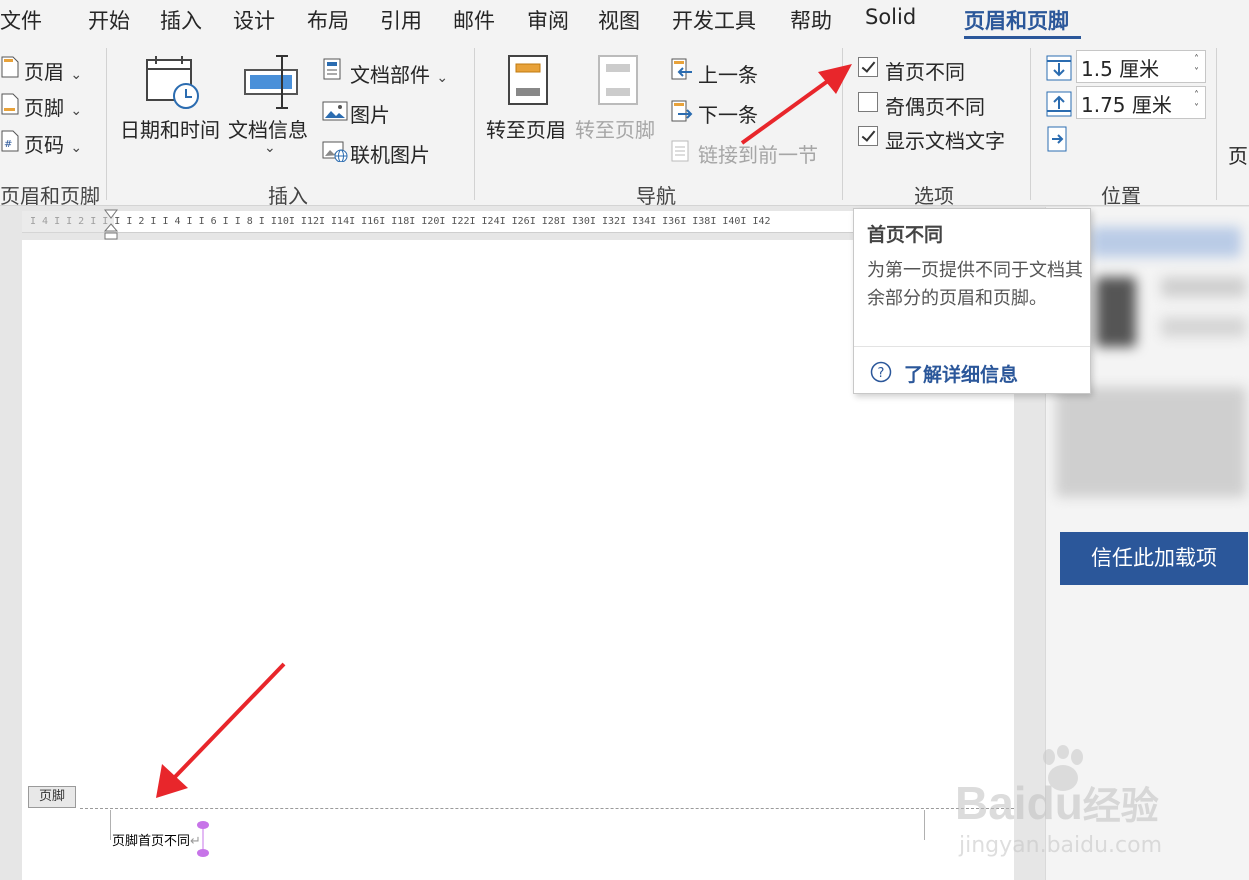 The image size is (1249, 880). Describe the element at coordinates (254, 20) in the screenshot. I see `tab-design: 设计` at that location.